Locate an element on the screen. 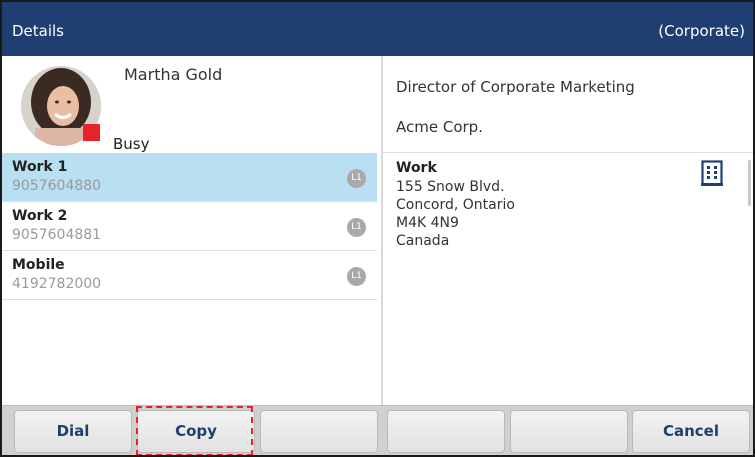  phone-number: 4192782000 is located at coordinates (57, 284).